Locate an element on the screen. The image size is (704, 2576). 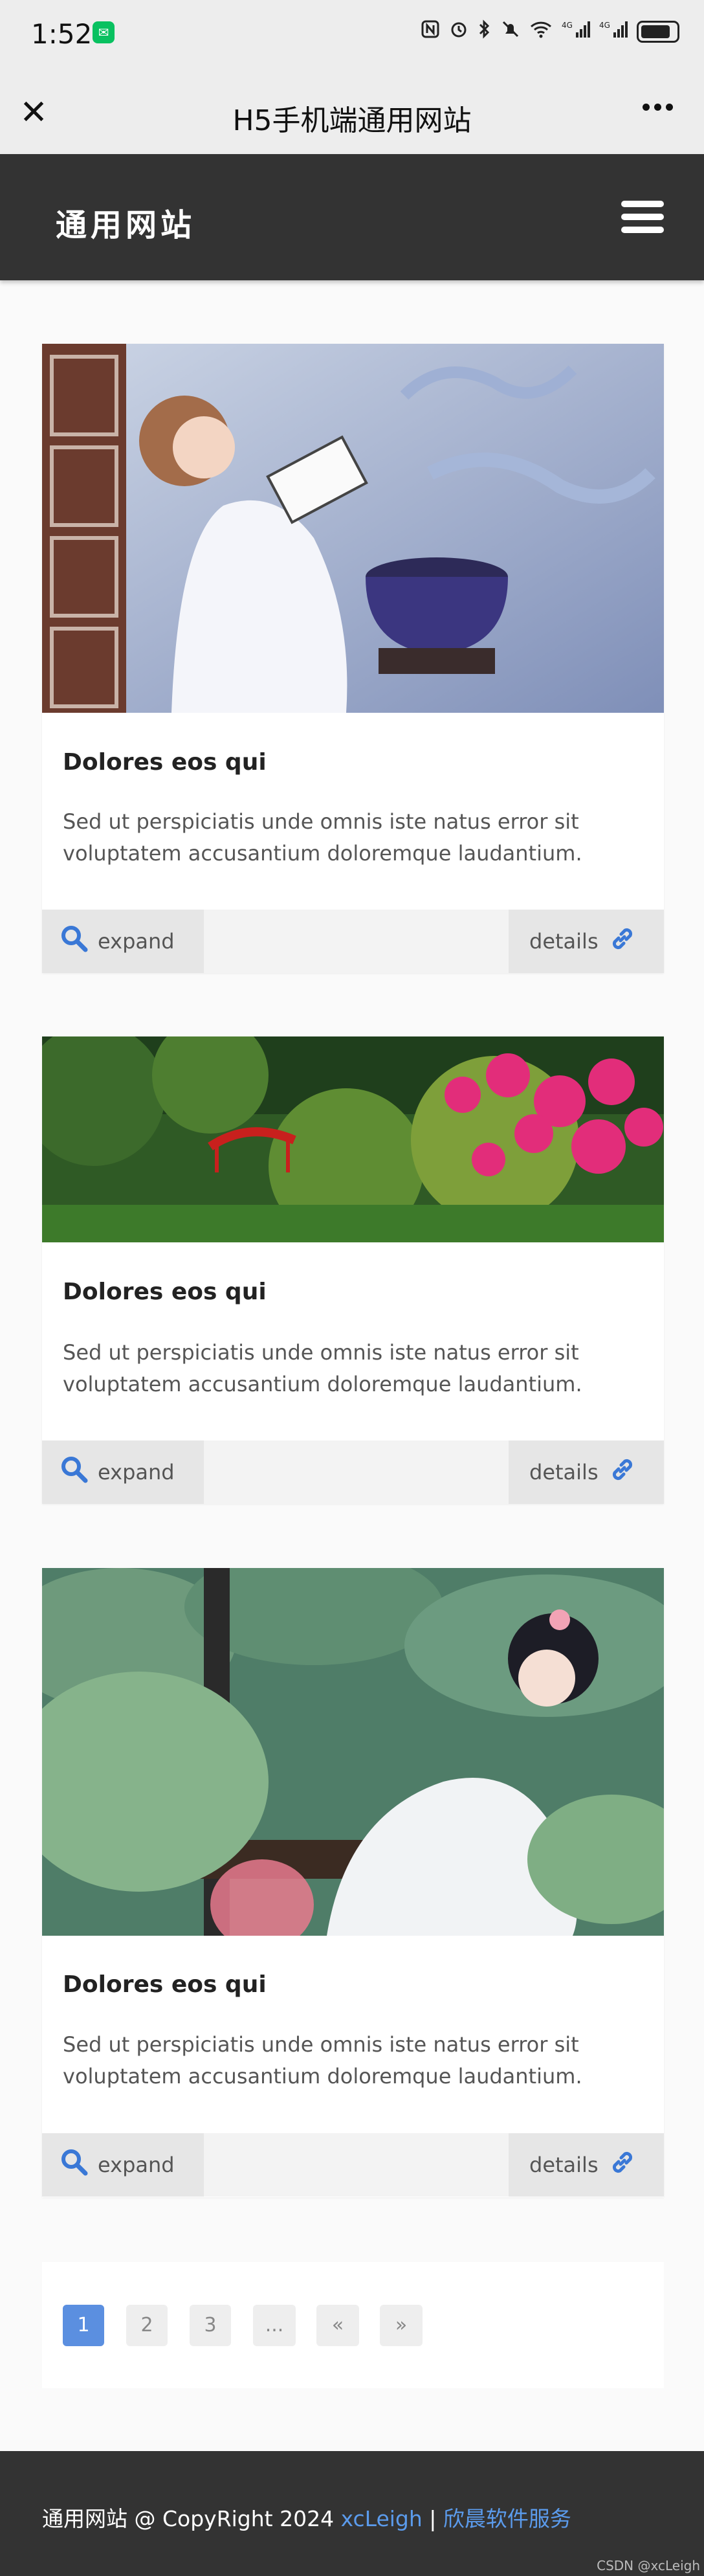
status-time: 1:52 is located at coordinates (62, 34).